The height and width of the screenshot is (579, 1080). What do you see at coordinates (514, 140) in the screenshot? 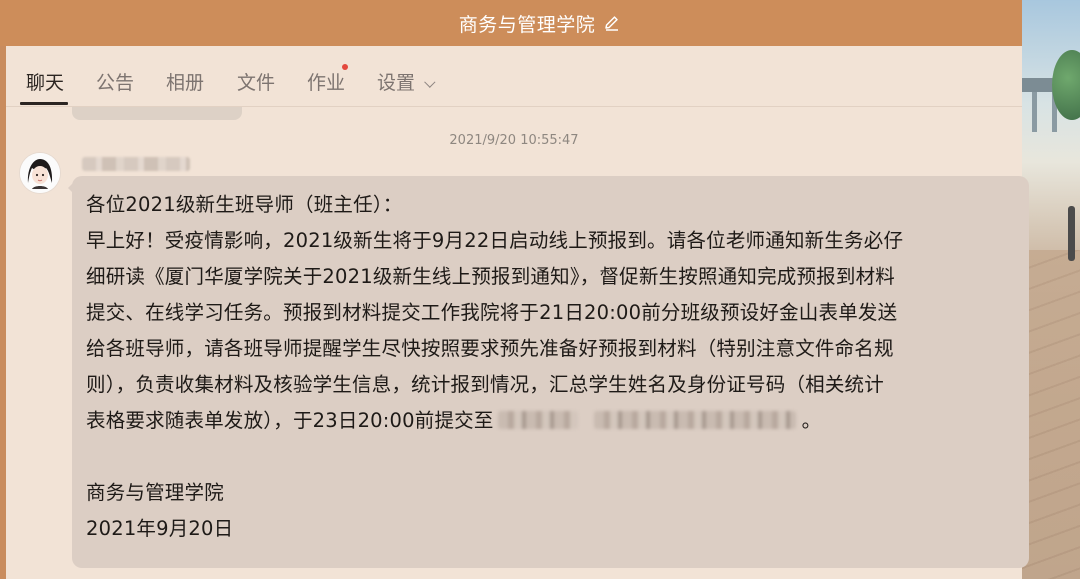
I see `message-timestamp: 2021/9/20 10:55:47` at bounding box center [514, 140].